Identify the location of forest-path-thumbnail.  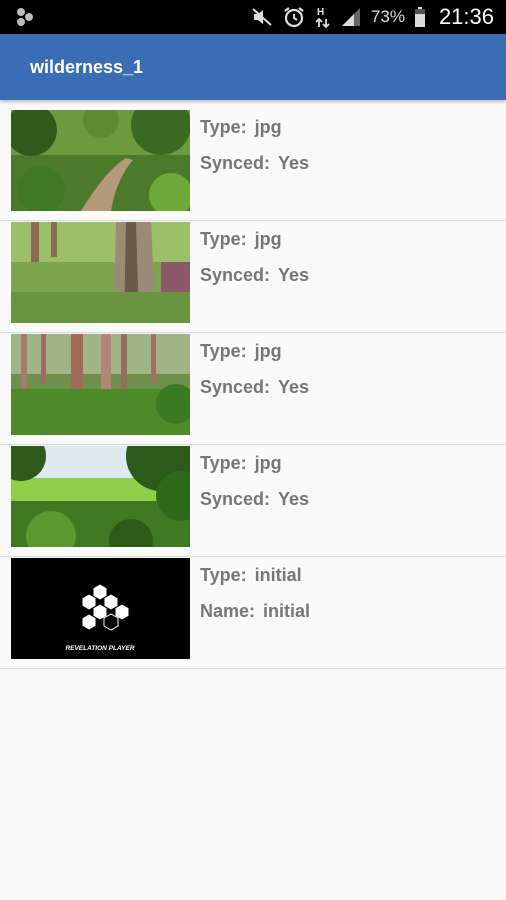
(100, 160).